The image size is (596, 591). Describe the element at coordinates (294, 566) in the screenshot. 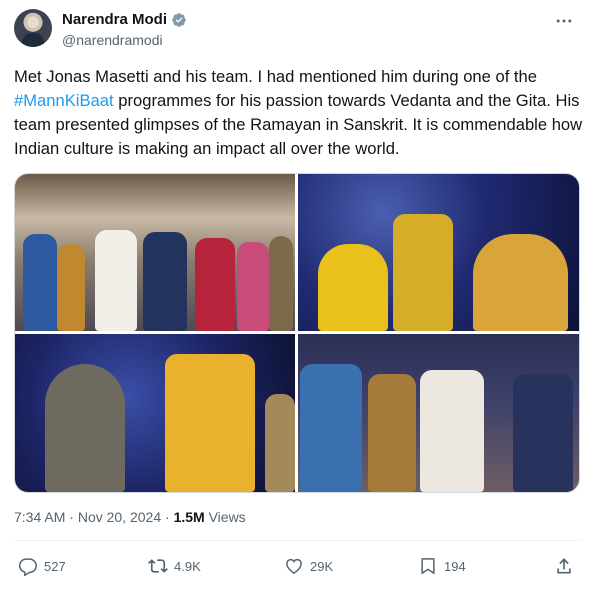

I see `heart-icon` at that location.